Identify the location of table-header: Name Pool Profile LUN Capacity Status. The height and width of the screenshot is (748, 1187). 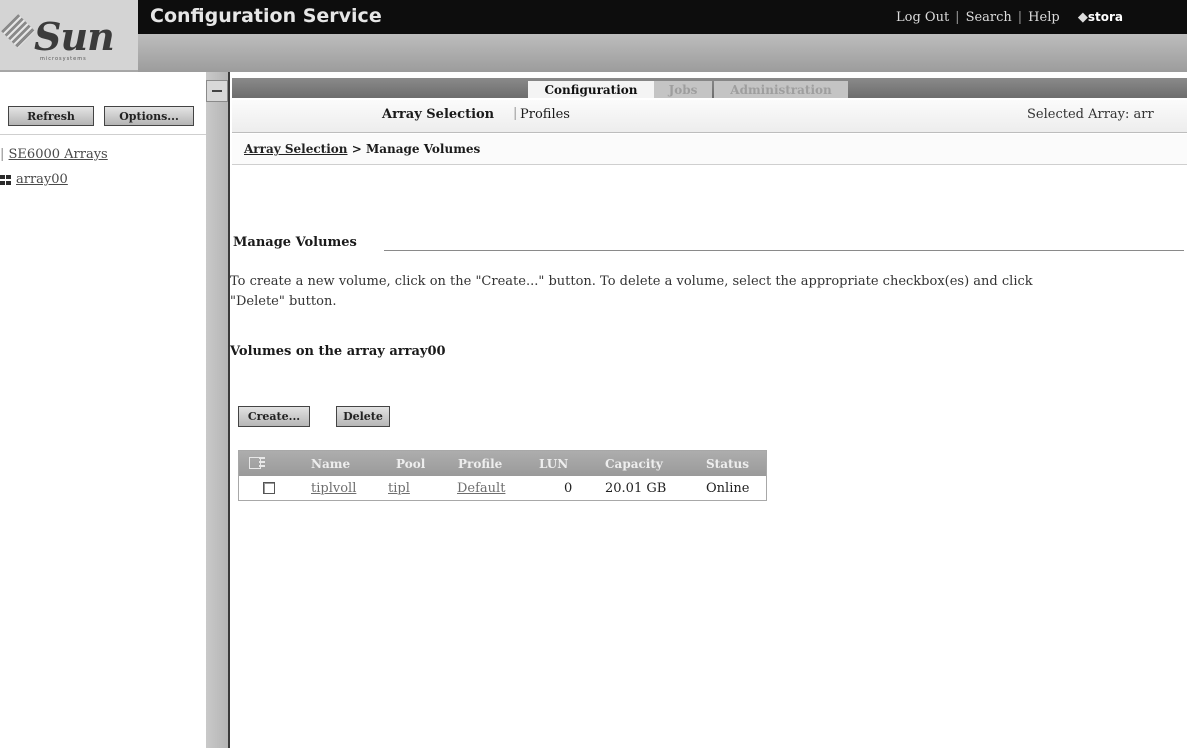
(502, 463).